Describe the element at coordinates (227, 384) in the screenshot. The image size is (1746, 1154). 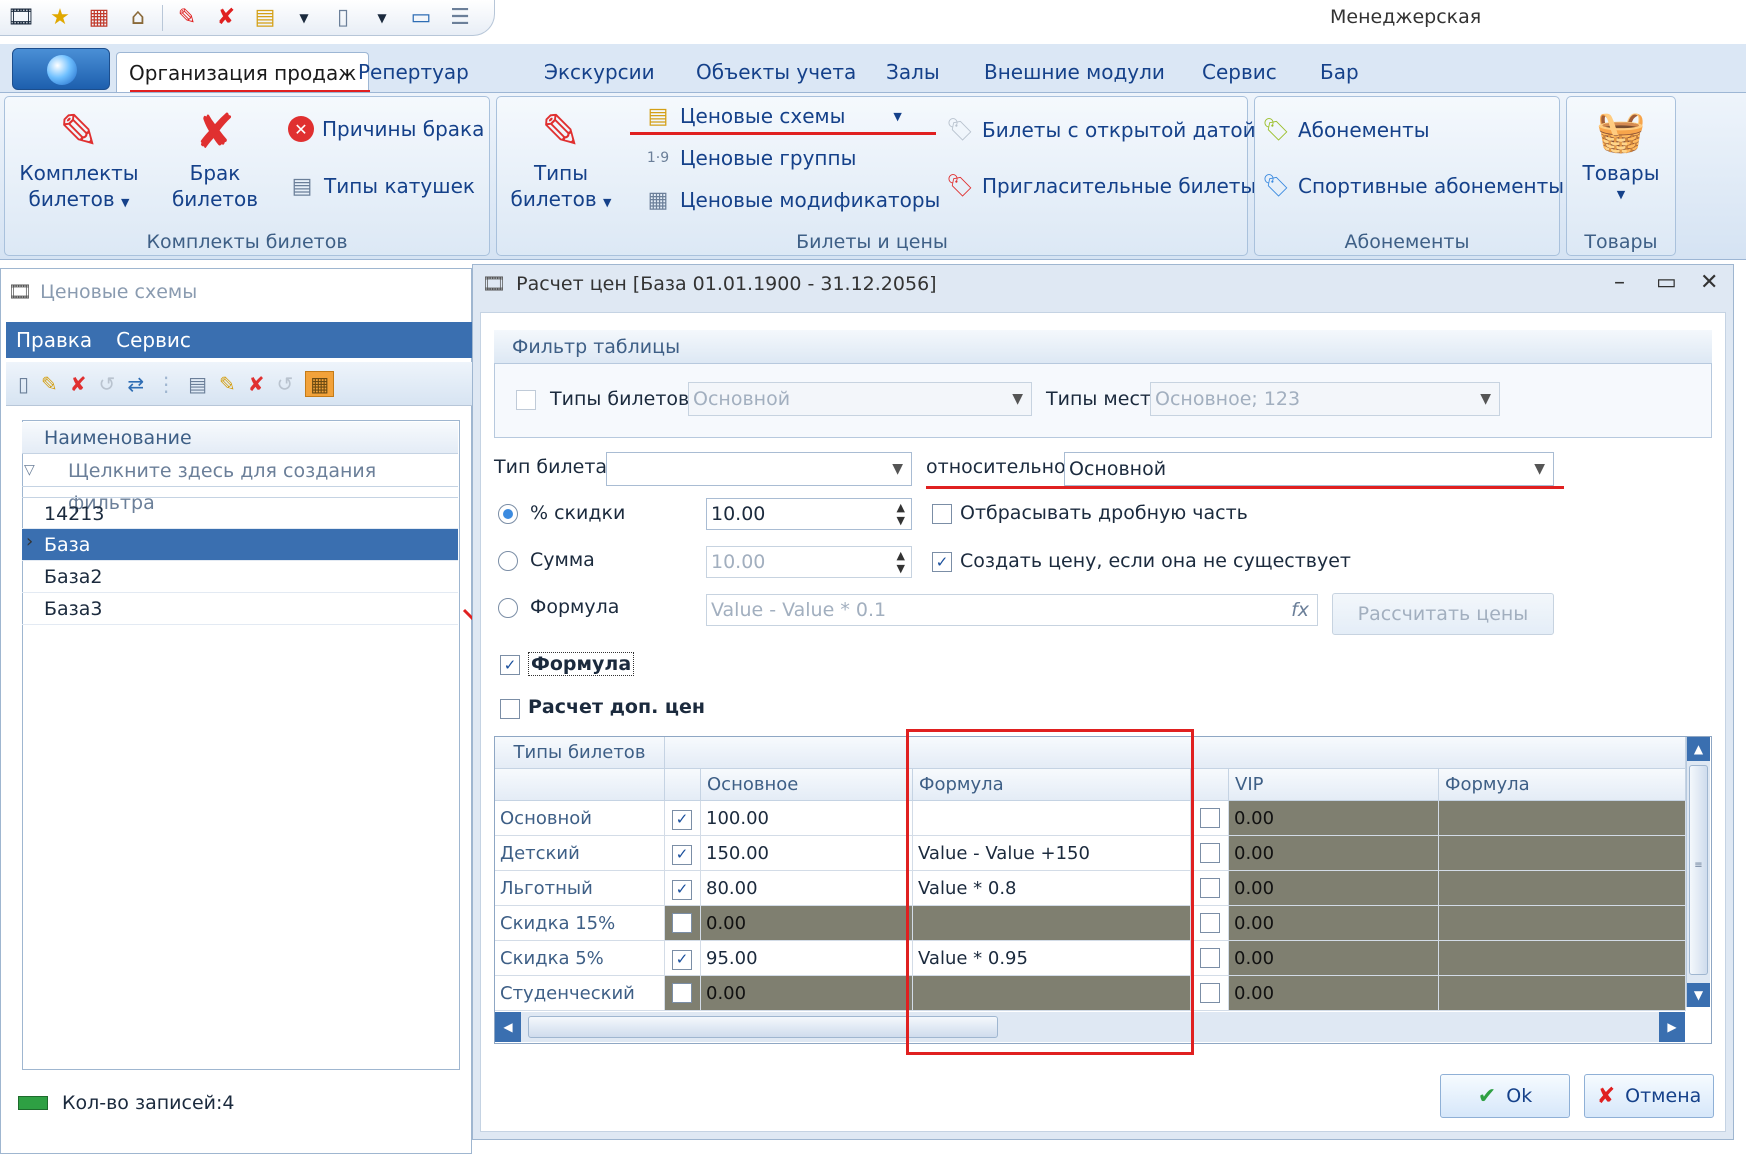
I see `edit-icon: ✎` at that location.